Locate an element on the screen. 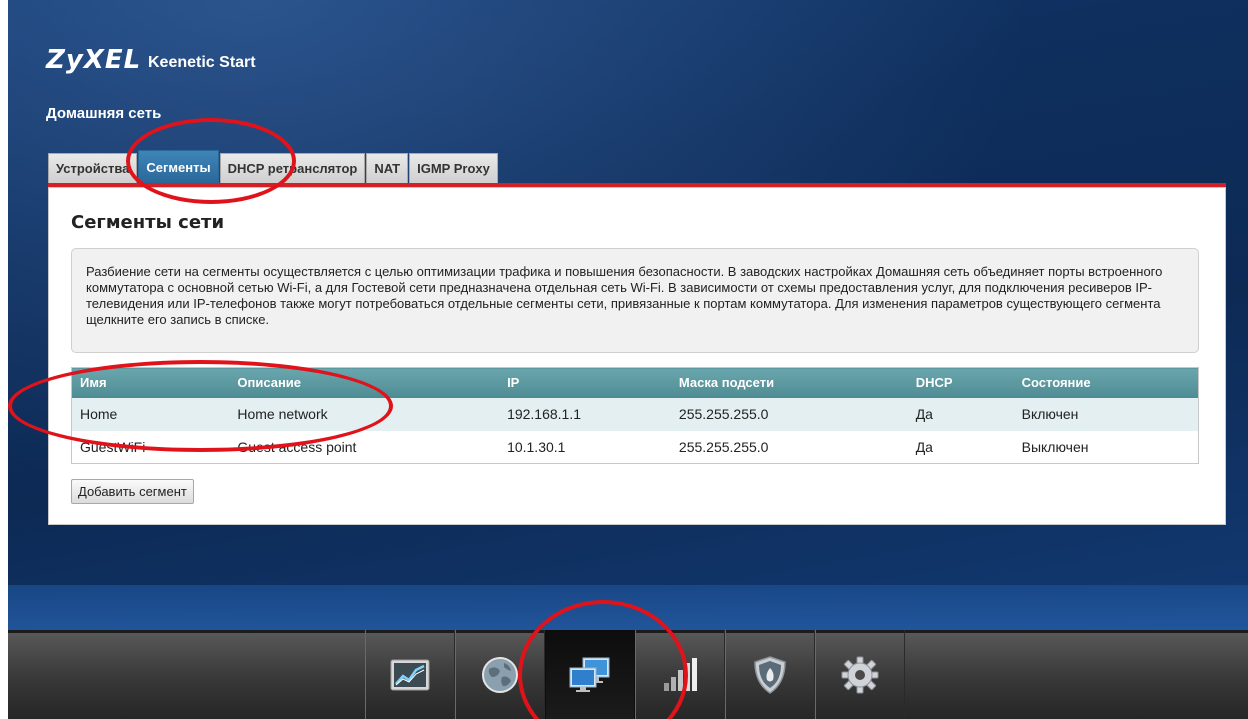  bottom-dock is located at coordinates (628, 674).